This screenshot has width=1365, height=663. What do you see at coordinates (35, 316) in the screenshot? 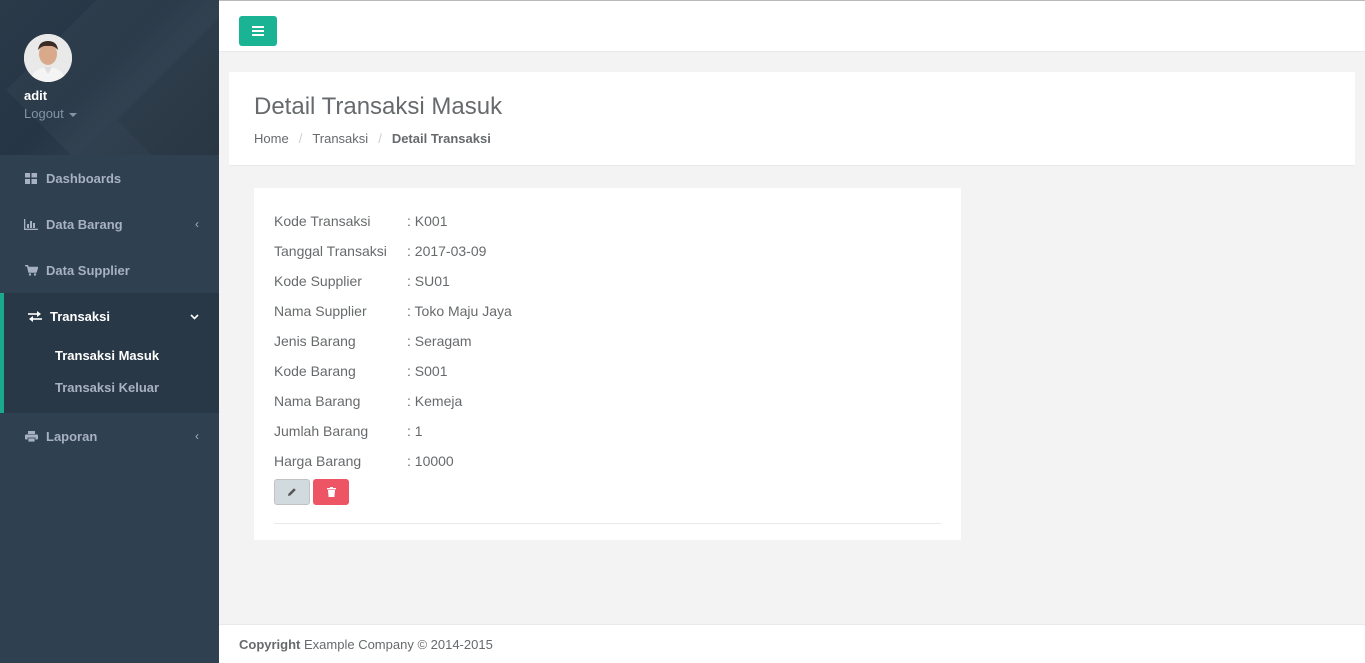
I see `exchange-icon` at bounding box center [35, 316].